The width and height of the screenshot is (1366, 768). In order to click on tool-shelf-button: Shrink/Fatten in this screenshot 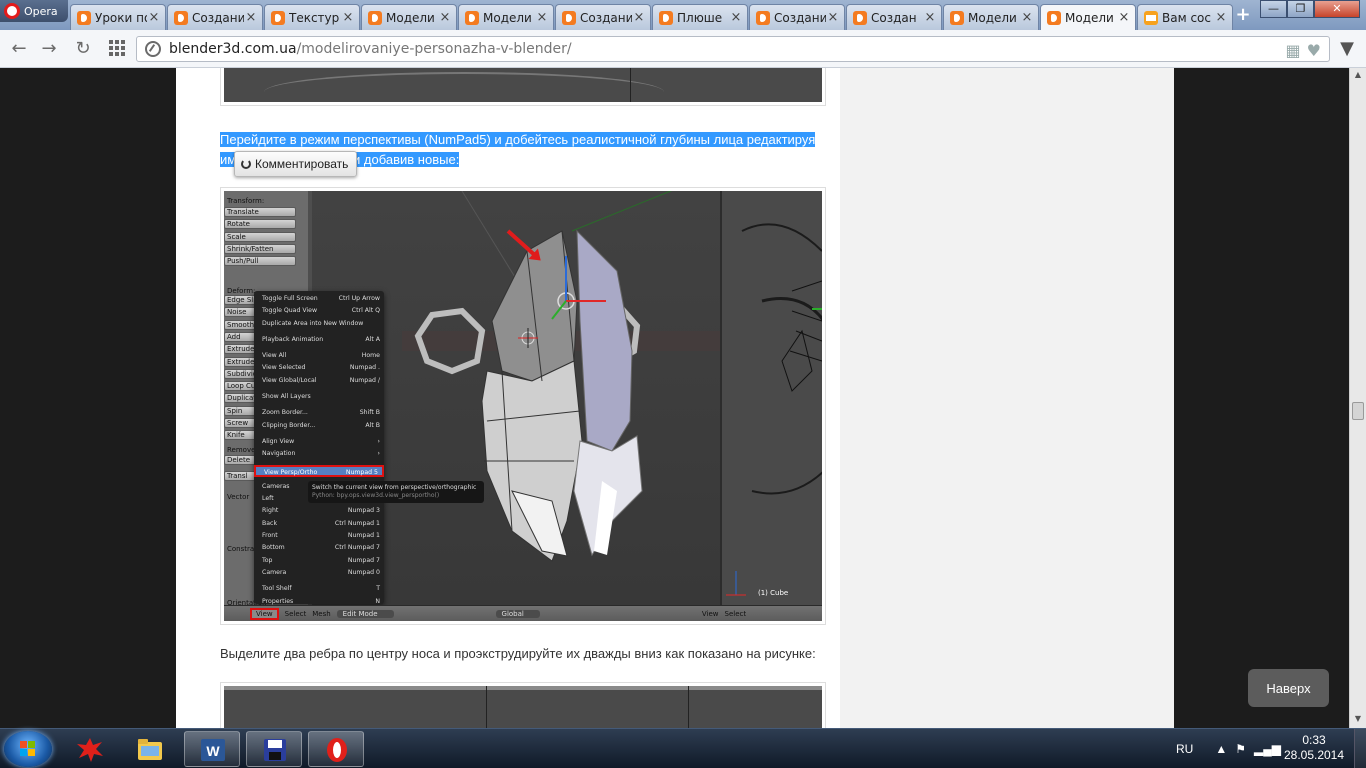, I will do `click(260, 248)`.